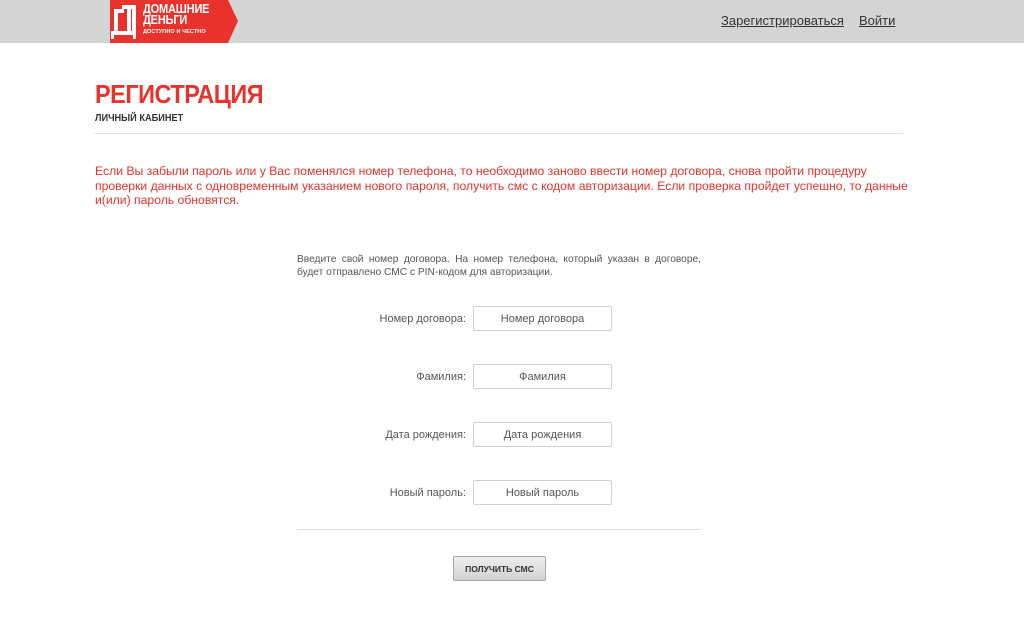 The height and width of the screenshot is (629, 1024). What do you see at coordinates (782, 20) in the screenshot?
I see `register-link: Зарегистрироваться` at bounding box center [782, 20].